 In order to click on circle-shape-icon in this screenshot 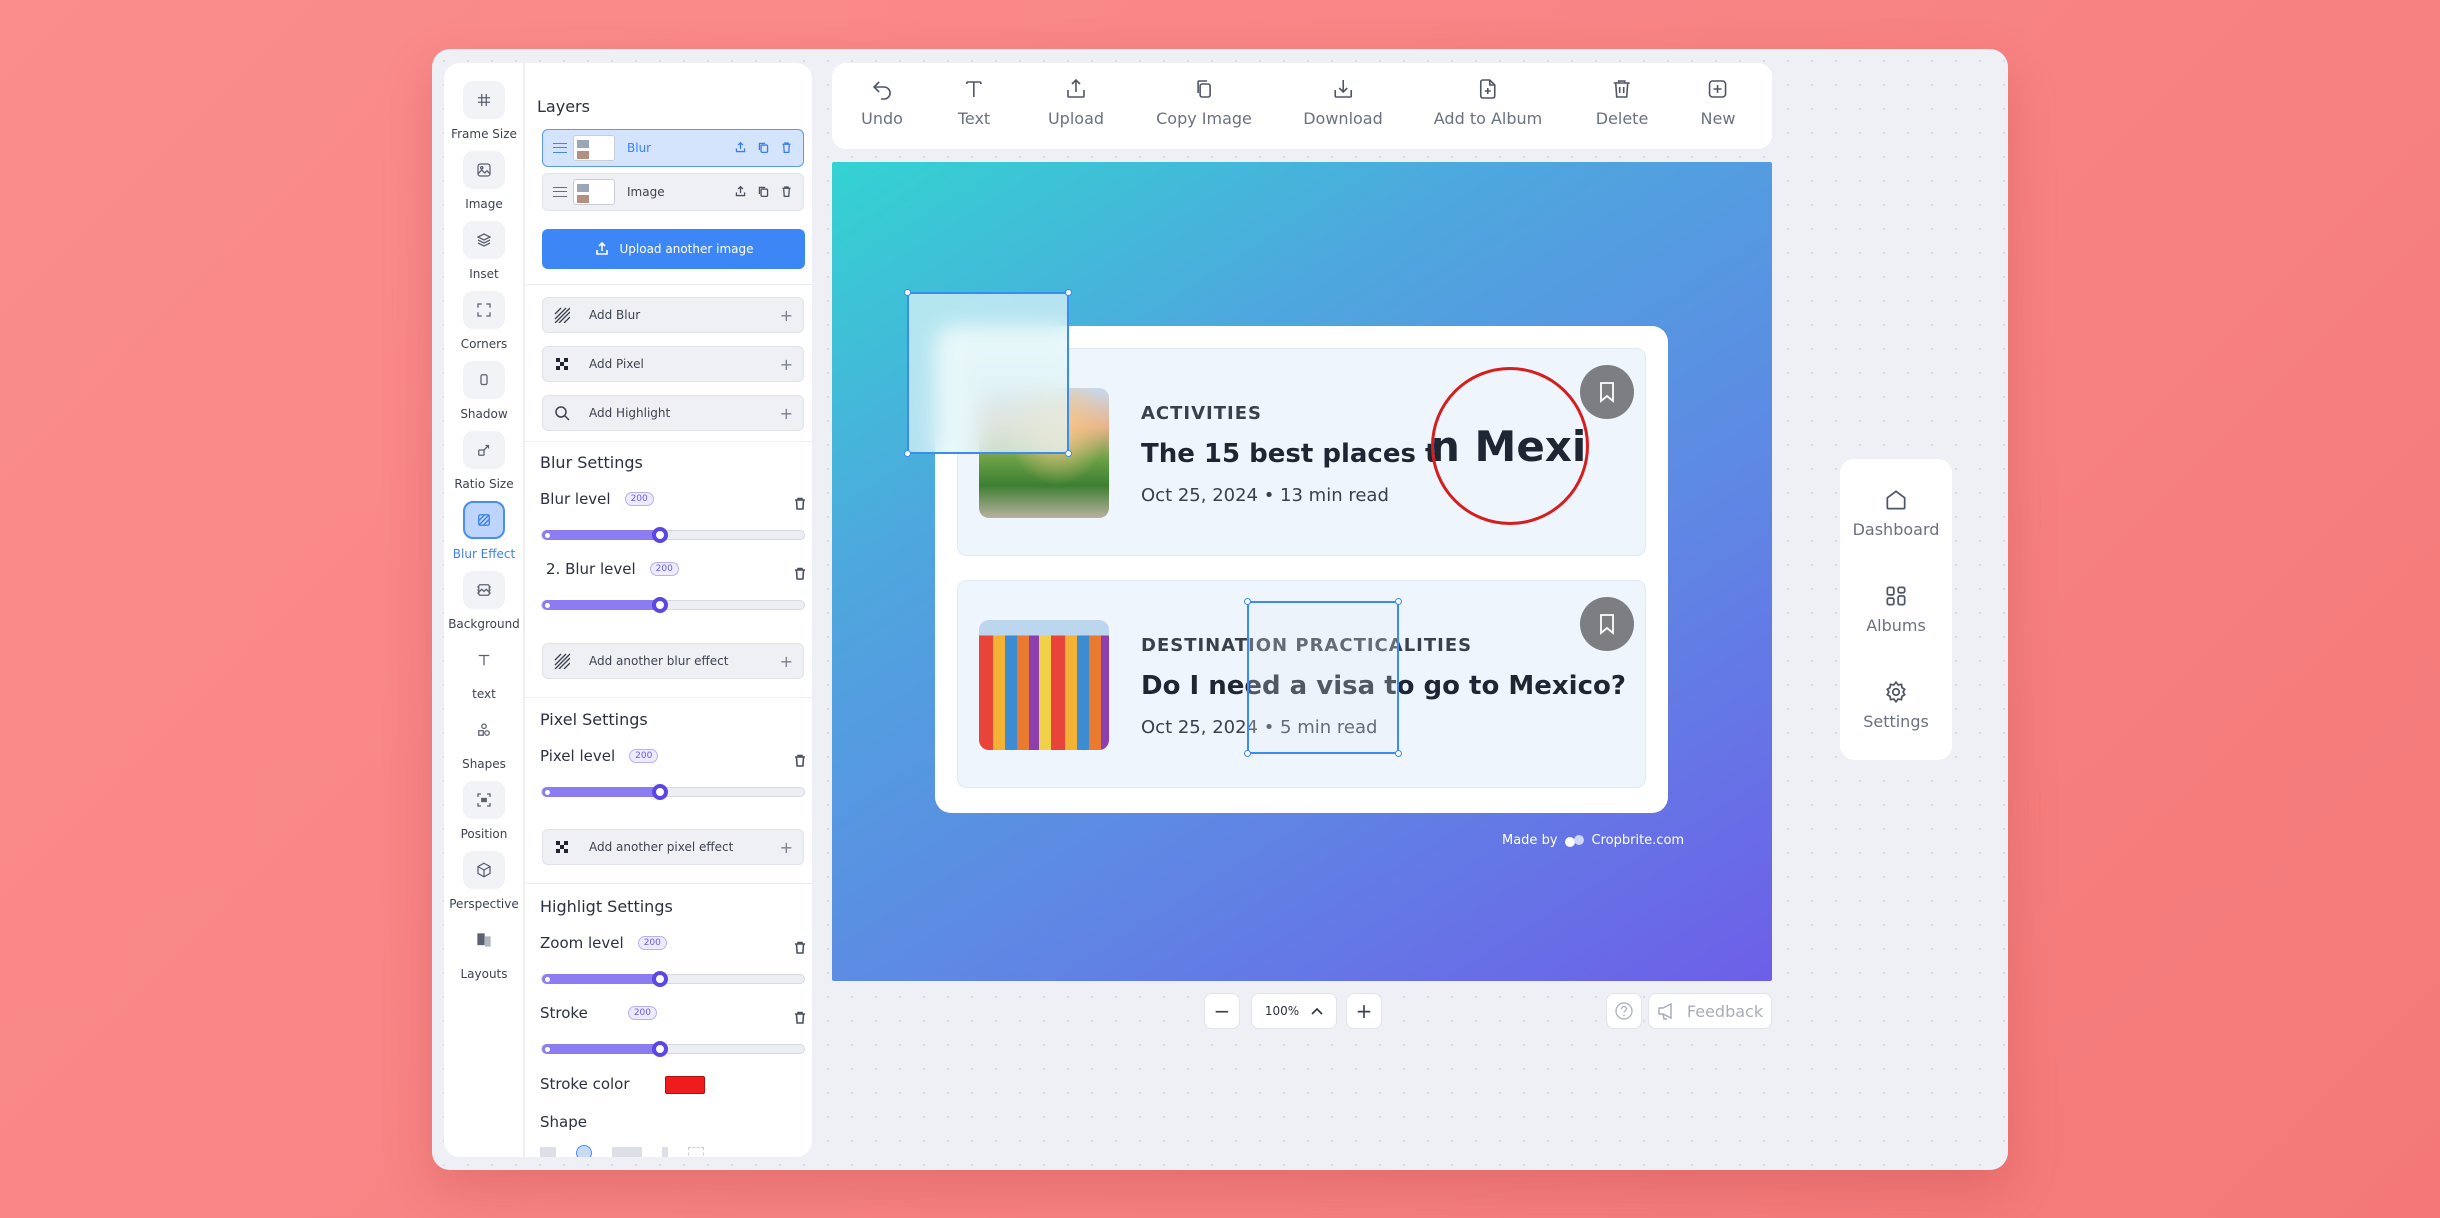, I will do `click(584, 1151)`.